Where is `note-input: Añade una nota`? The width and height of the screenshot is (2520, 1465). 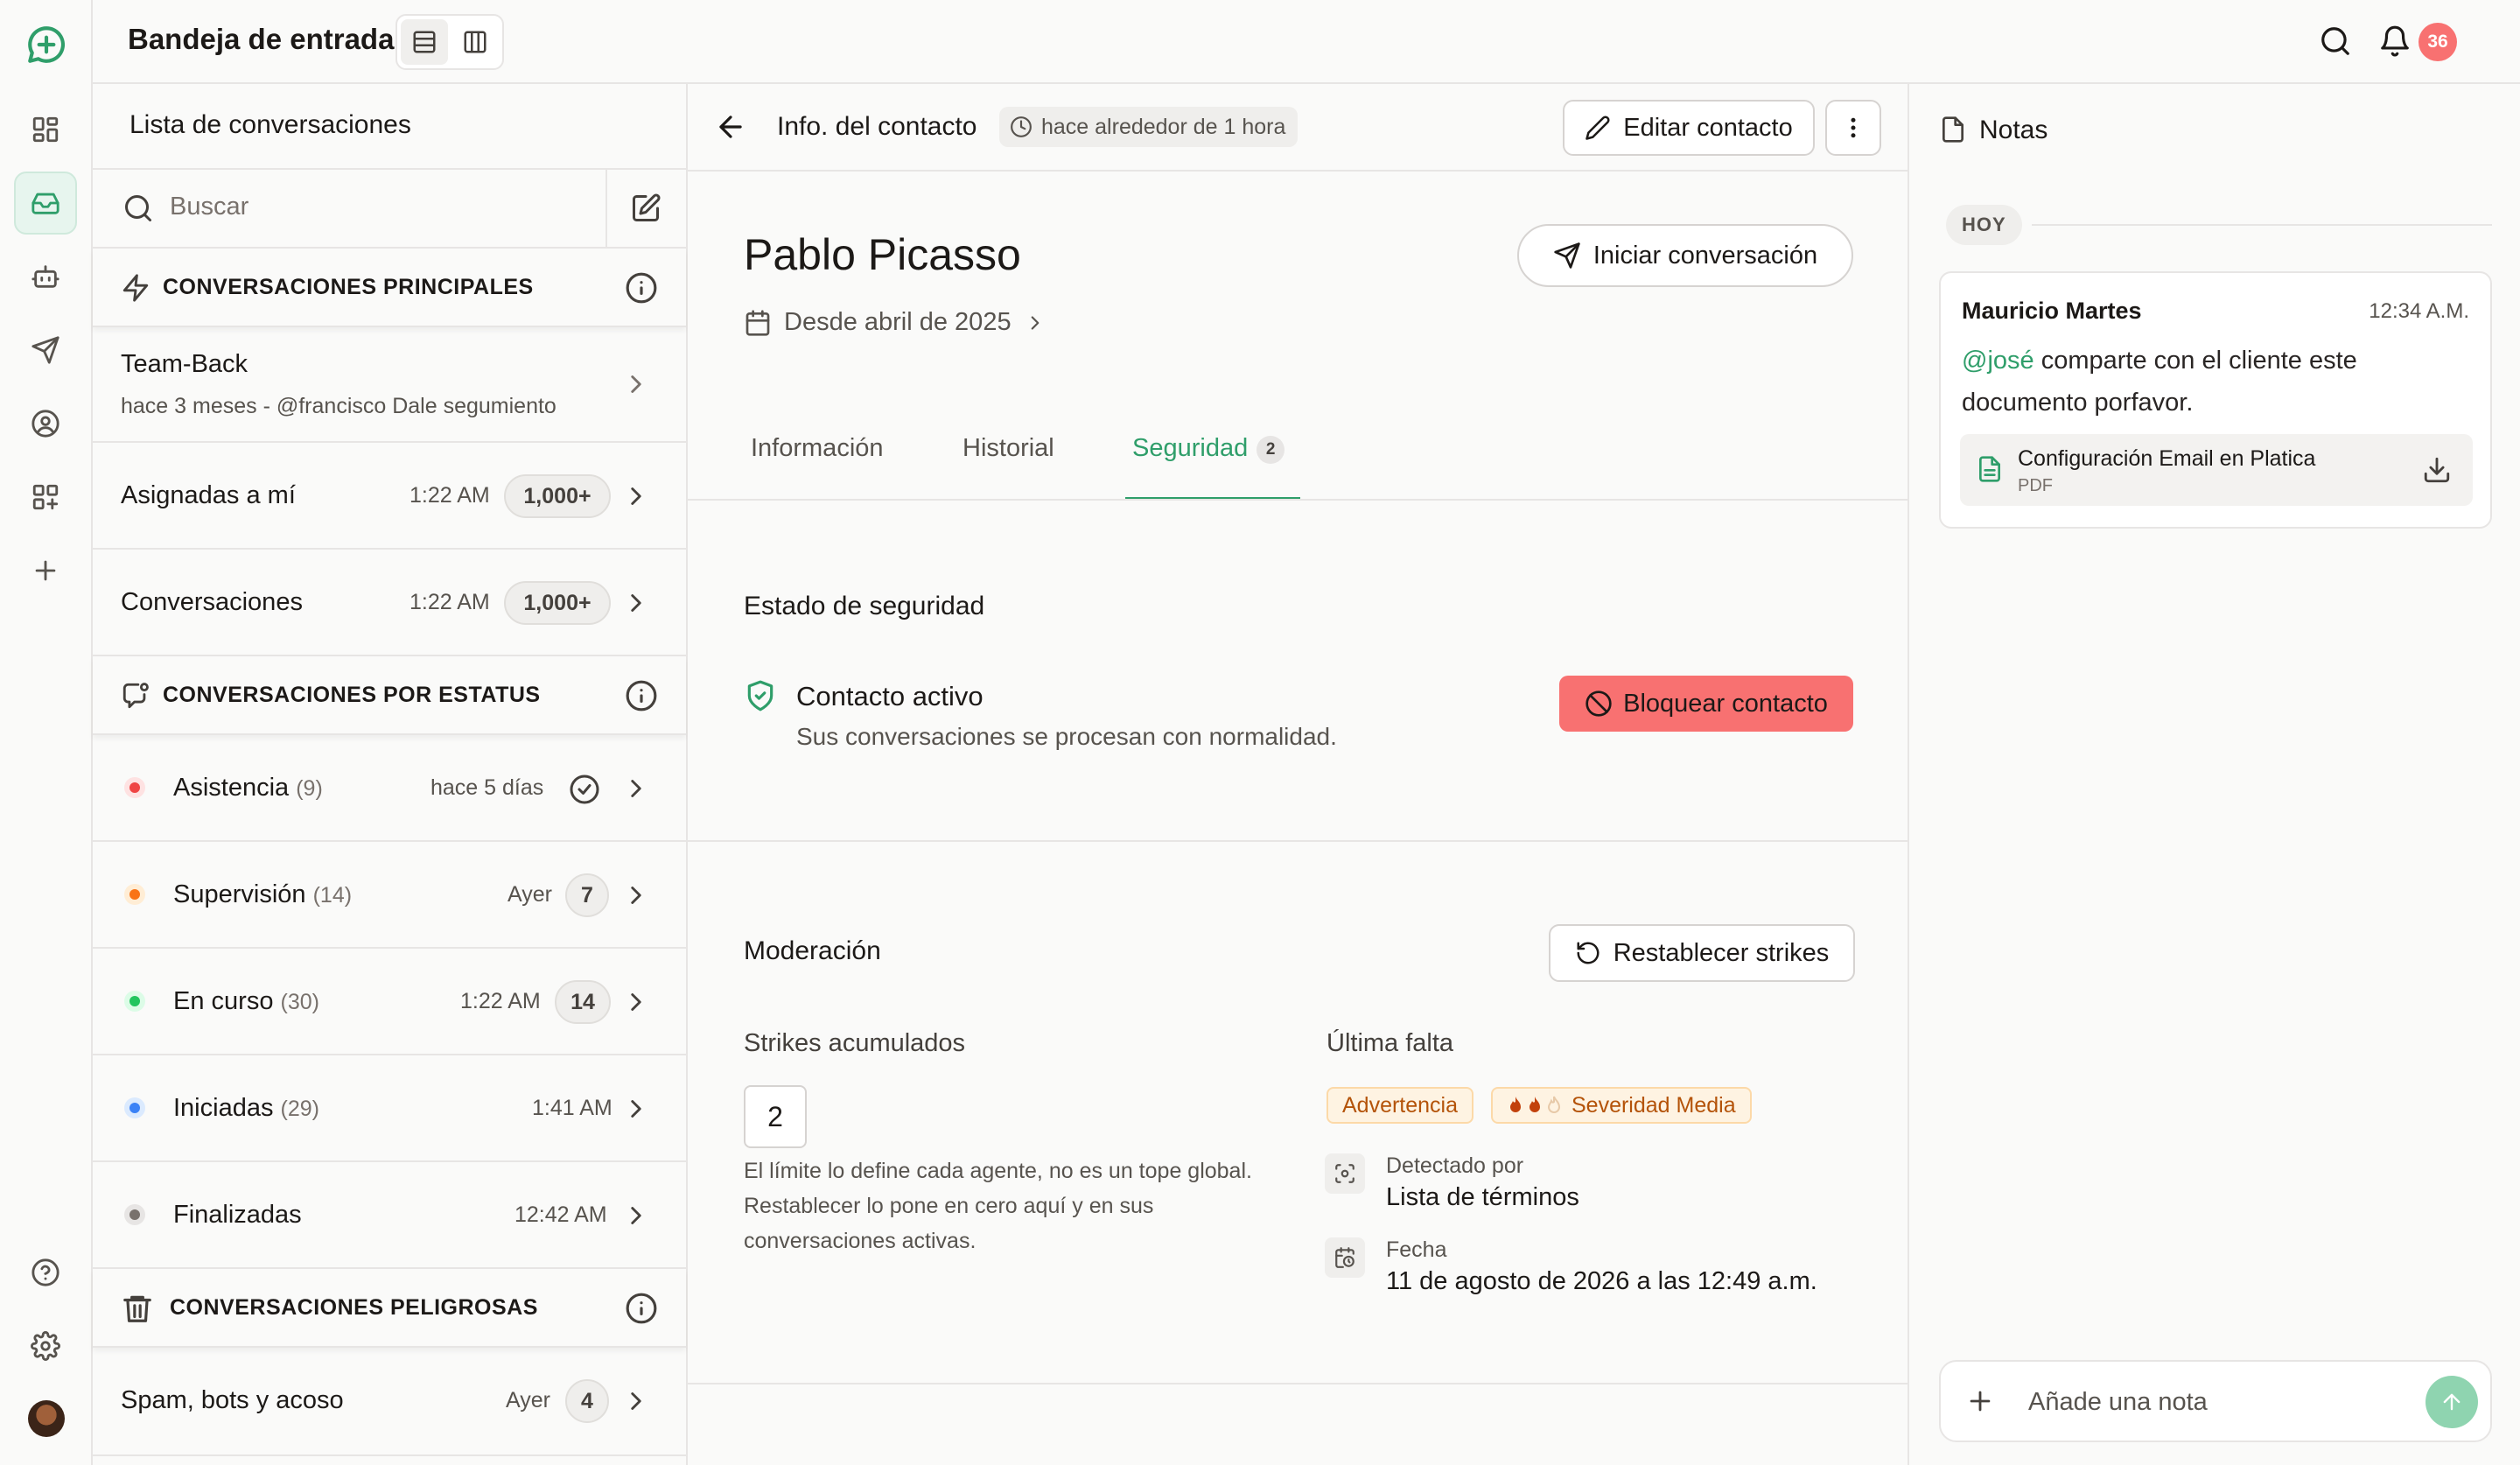
note-input: Añade una nota is located at coordinates (2215, 1401).